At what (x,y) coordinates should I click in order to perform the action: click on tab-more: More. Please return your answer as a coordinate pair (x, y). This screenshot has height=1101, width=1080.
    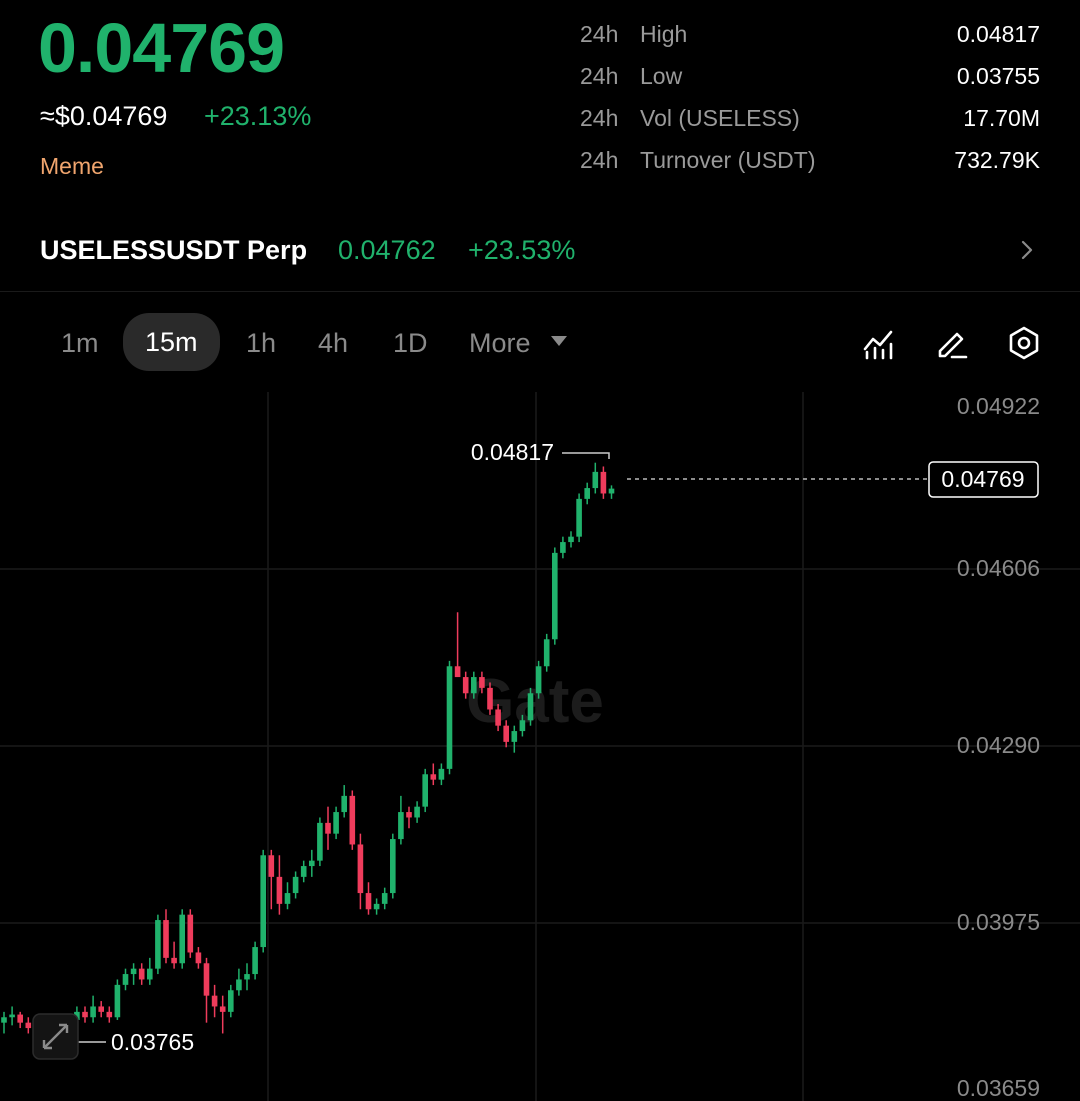
    Looking at the image, I should click on (500, 343).